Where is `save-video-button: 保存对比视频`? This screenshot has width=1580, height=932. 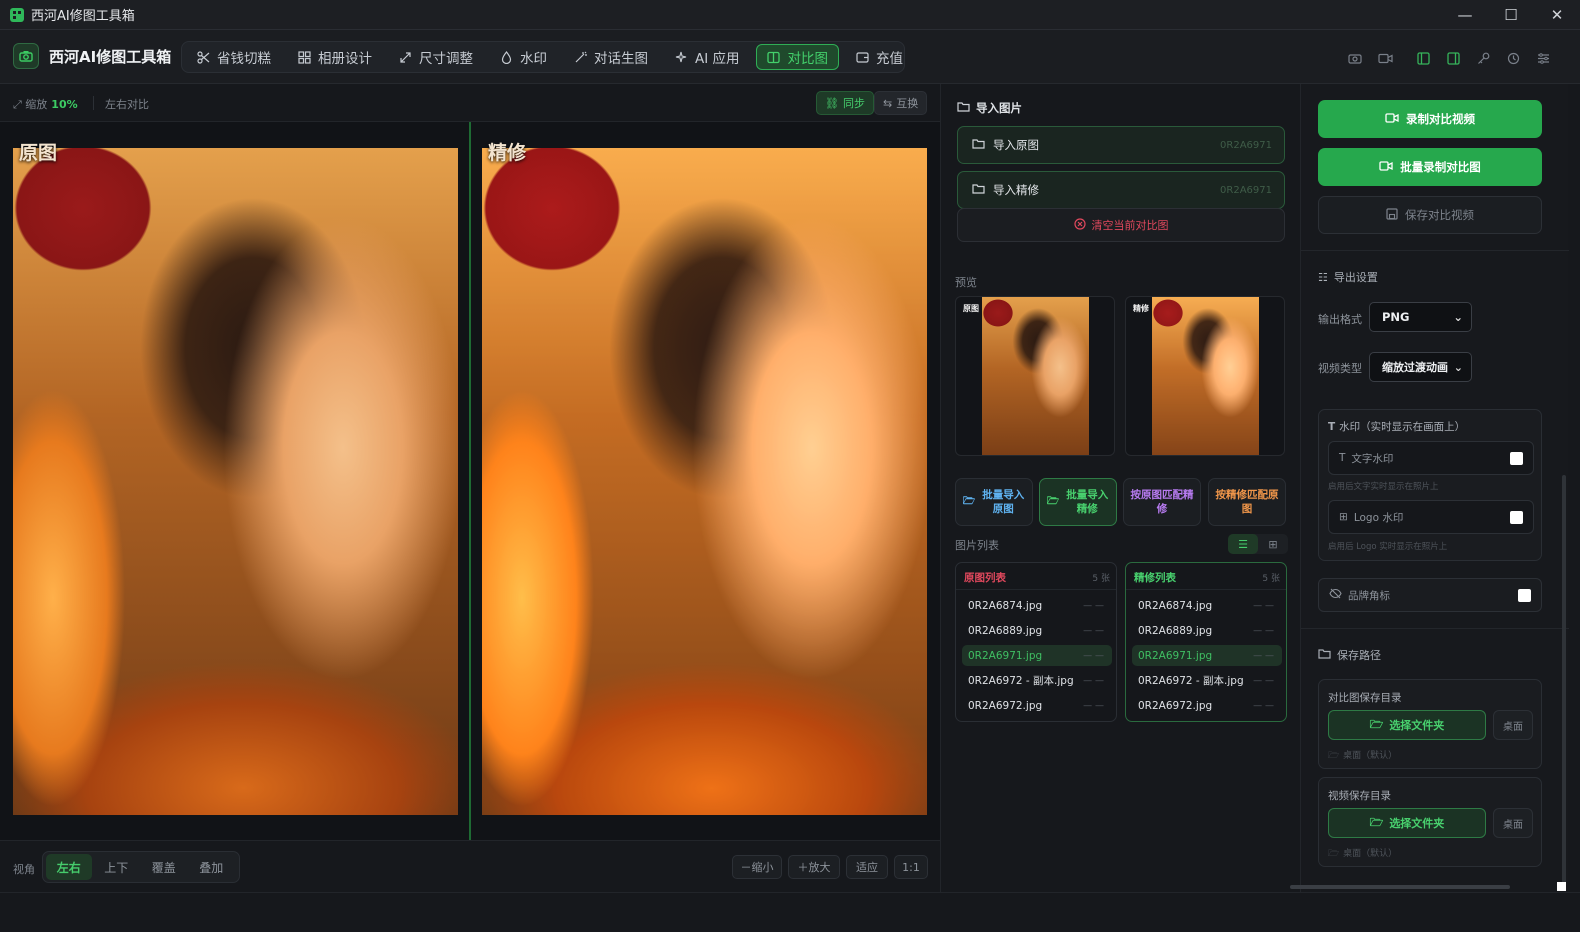 save-video-button: 保存对比视频 is located at coordinates (1430, 215).